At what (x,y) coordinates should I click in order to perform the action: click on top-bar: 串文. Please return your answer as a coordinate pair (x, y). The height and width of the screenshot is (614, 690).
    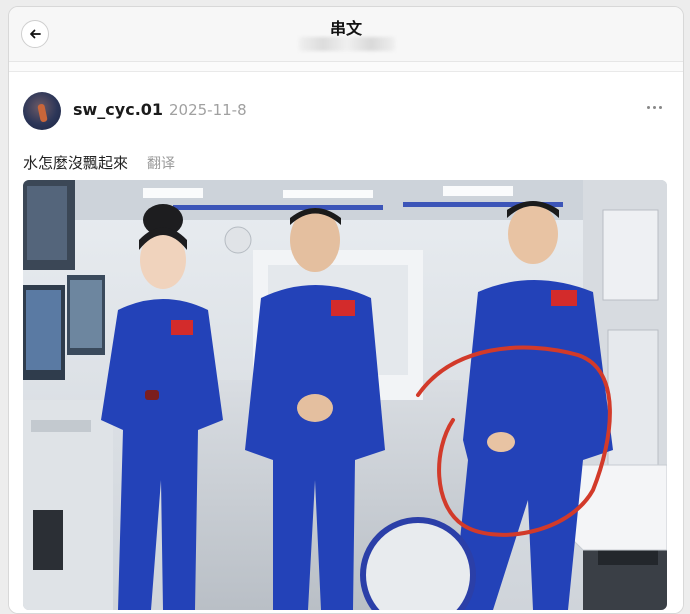
    Looking at the image, I should click on (346, 34).